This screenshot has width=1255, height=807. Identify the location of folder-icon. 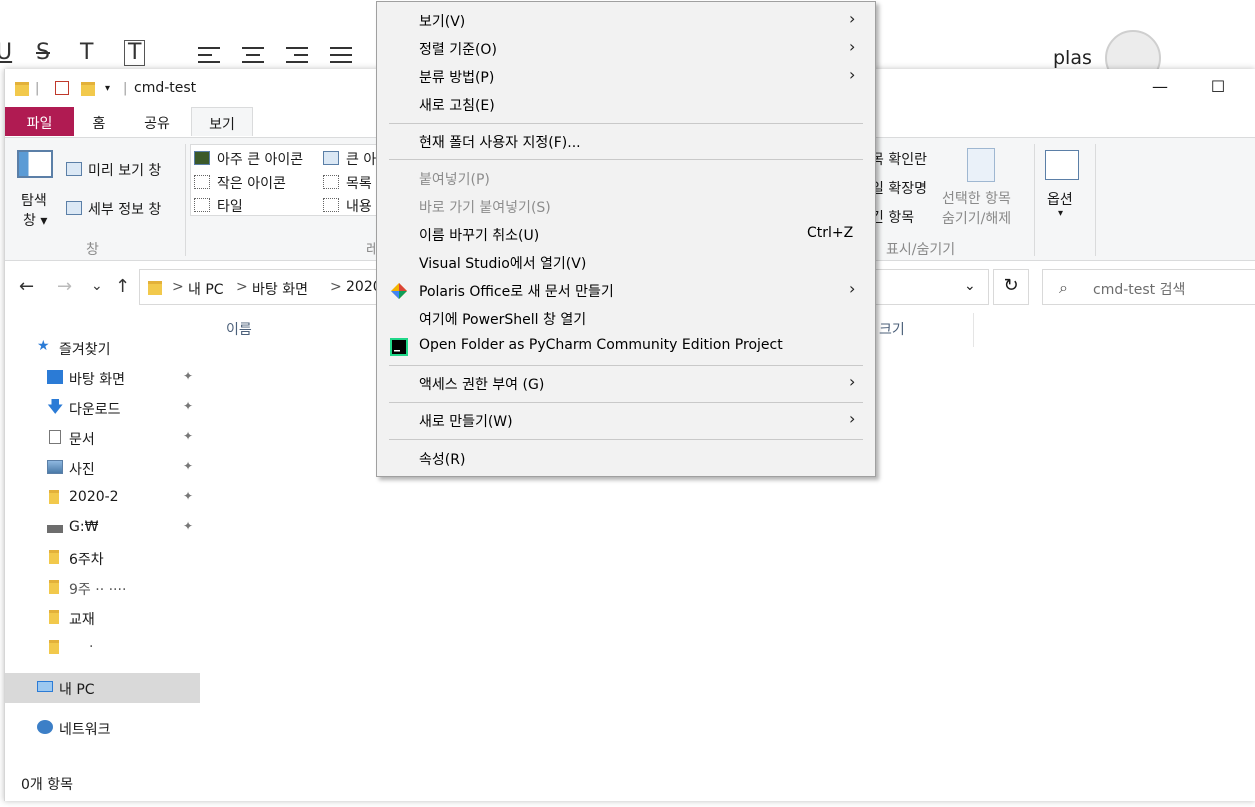
(155, 288).